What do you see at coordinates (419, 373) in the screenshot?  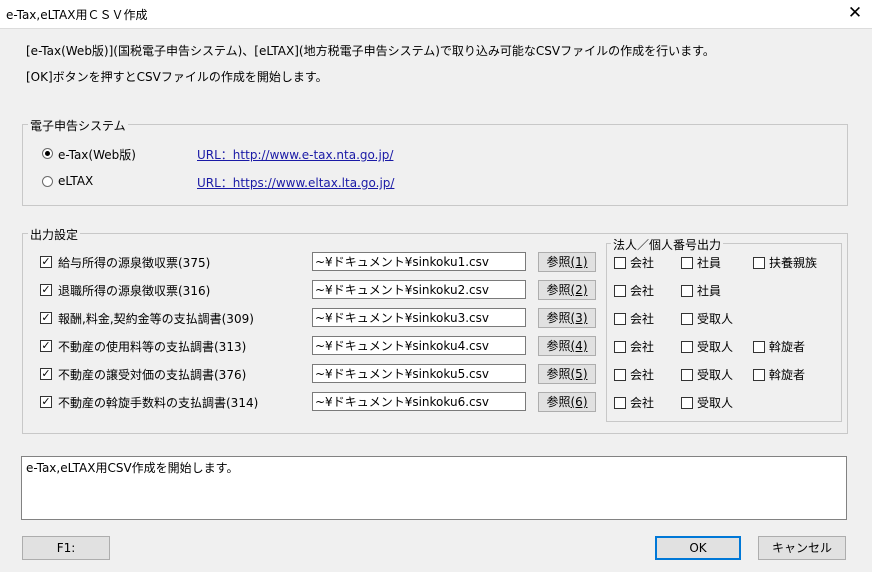 I see `path-input: ~¥ドキュメント¥sinkoku5.csv` at bounding box center [419, 373].